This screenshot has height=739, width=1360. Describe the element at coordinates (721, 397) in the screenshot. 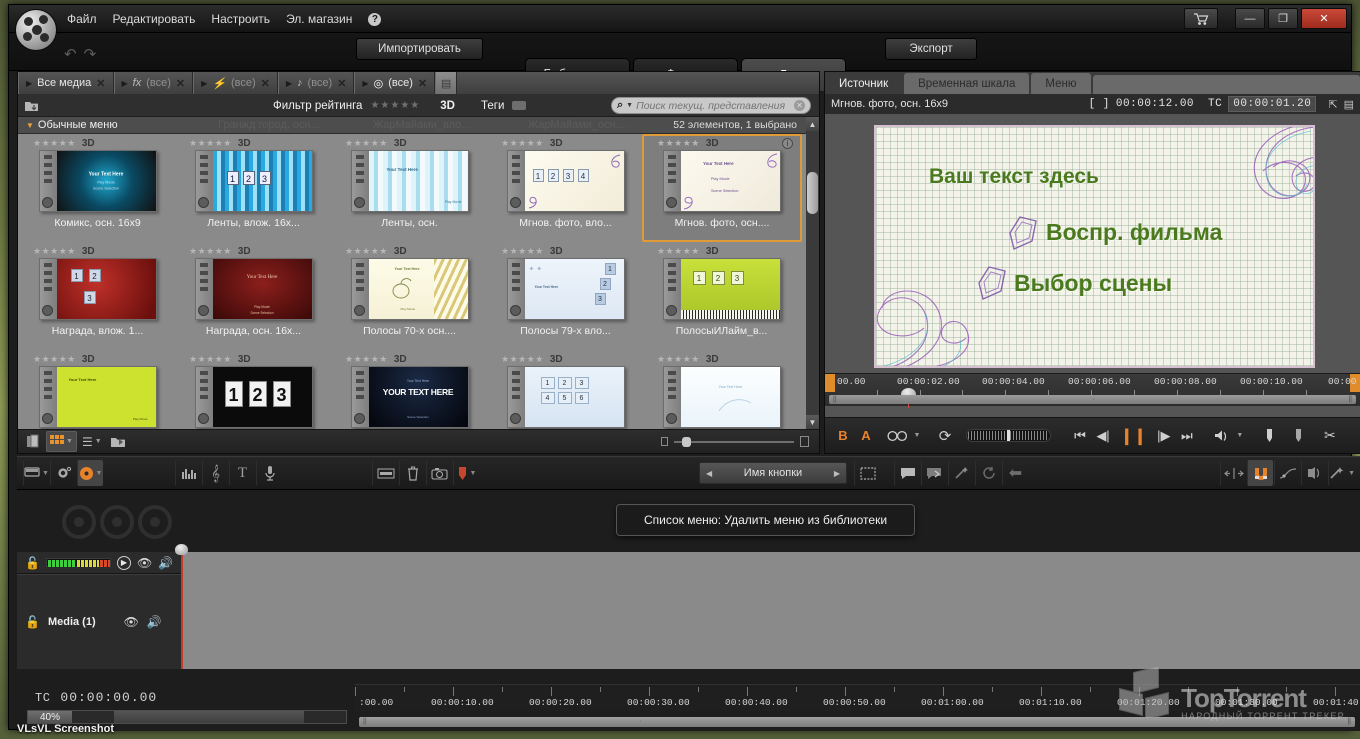

I see `item-thumbnail: Your Text Here` at that location.